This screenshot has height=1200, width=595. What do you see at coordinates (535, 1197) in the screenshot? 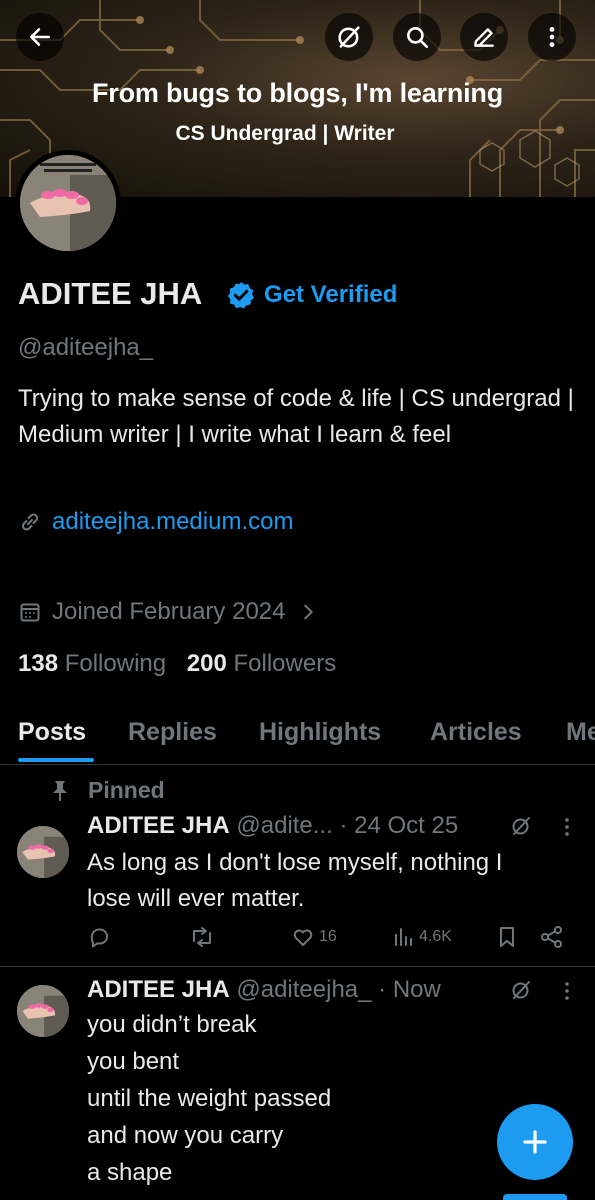
I see `bottom-bar-peek` at bounding box center [535, 1197].